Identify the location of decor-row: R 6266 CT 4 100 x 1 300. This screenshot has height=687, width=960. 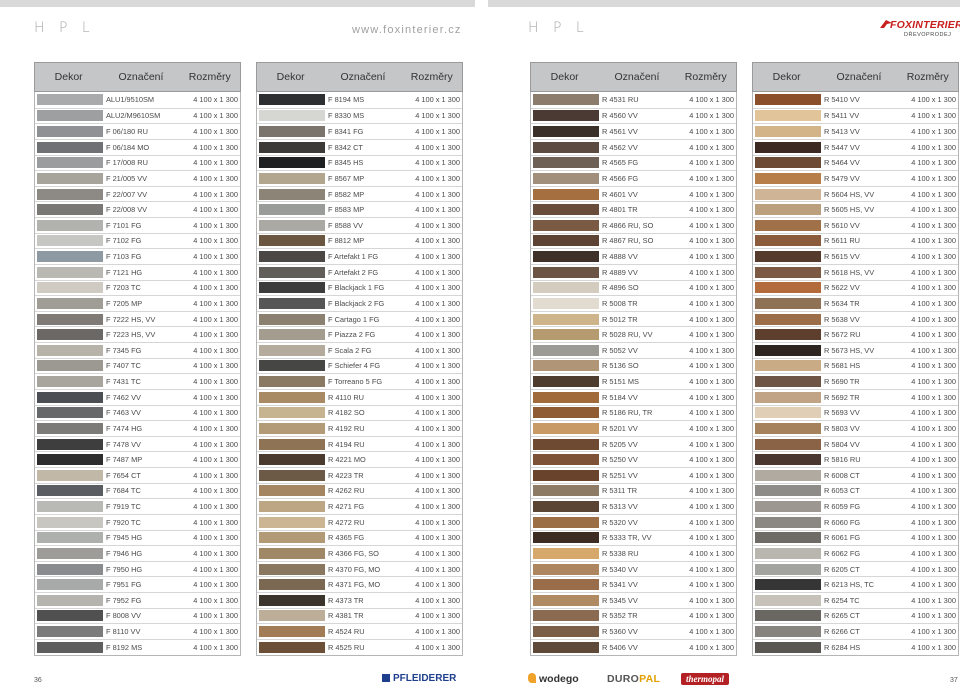
(855, 631).